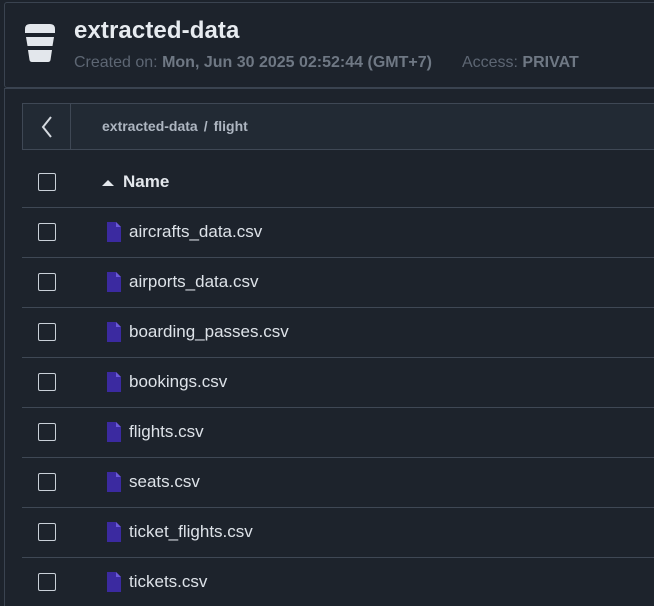  What do you see at coordinates (489, 62) in the screenshot?
I see `access-label: Access:` at bounding box center [489, 62].